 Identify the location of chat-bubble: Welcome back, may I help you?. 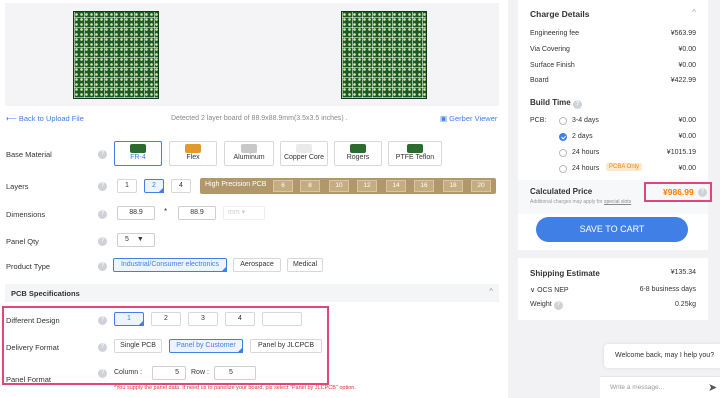
(662, 356).